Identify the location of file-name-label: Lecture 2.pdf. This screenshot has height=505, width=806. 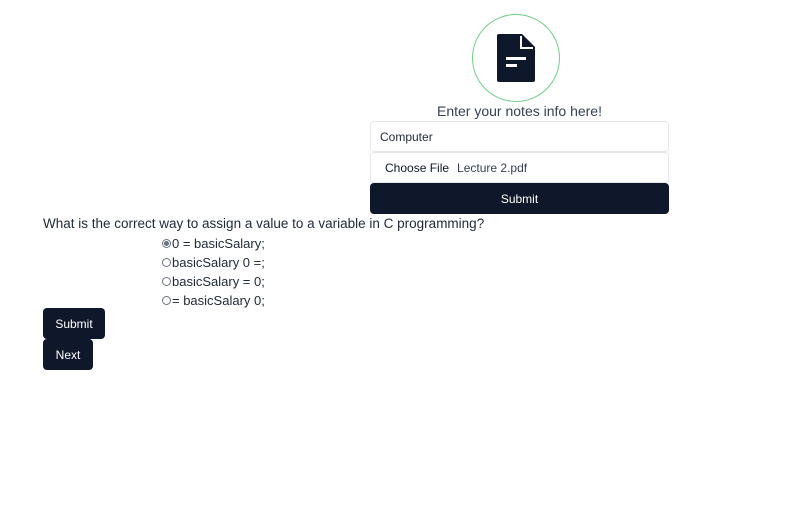
(492, 167).